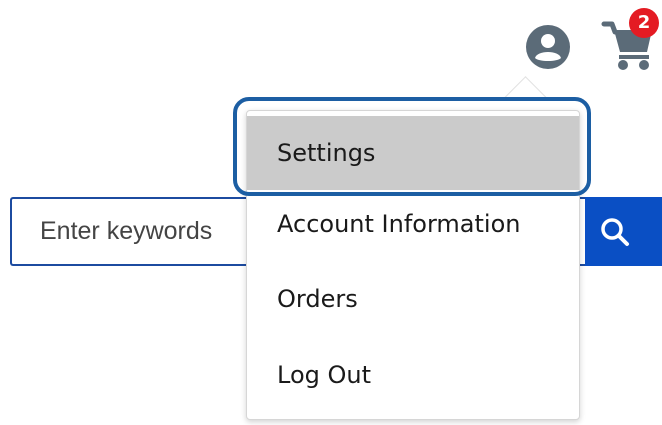 The image size is (662, 425). Describe the element at coordinates (413, 299) in the screenshot. I see `menu-item-orders: Orders` at that location.